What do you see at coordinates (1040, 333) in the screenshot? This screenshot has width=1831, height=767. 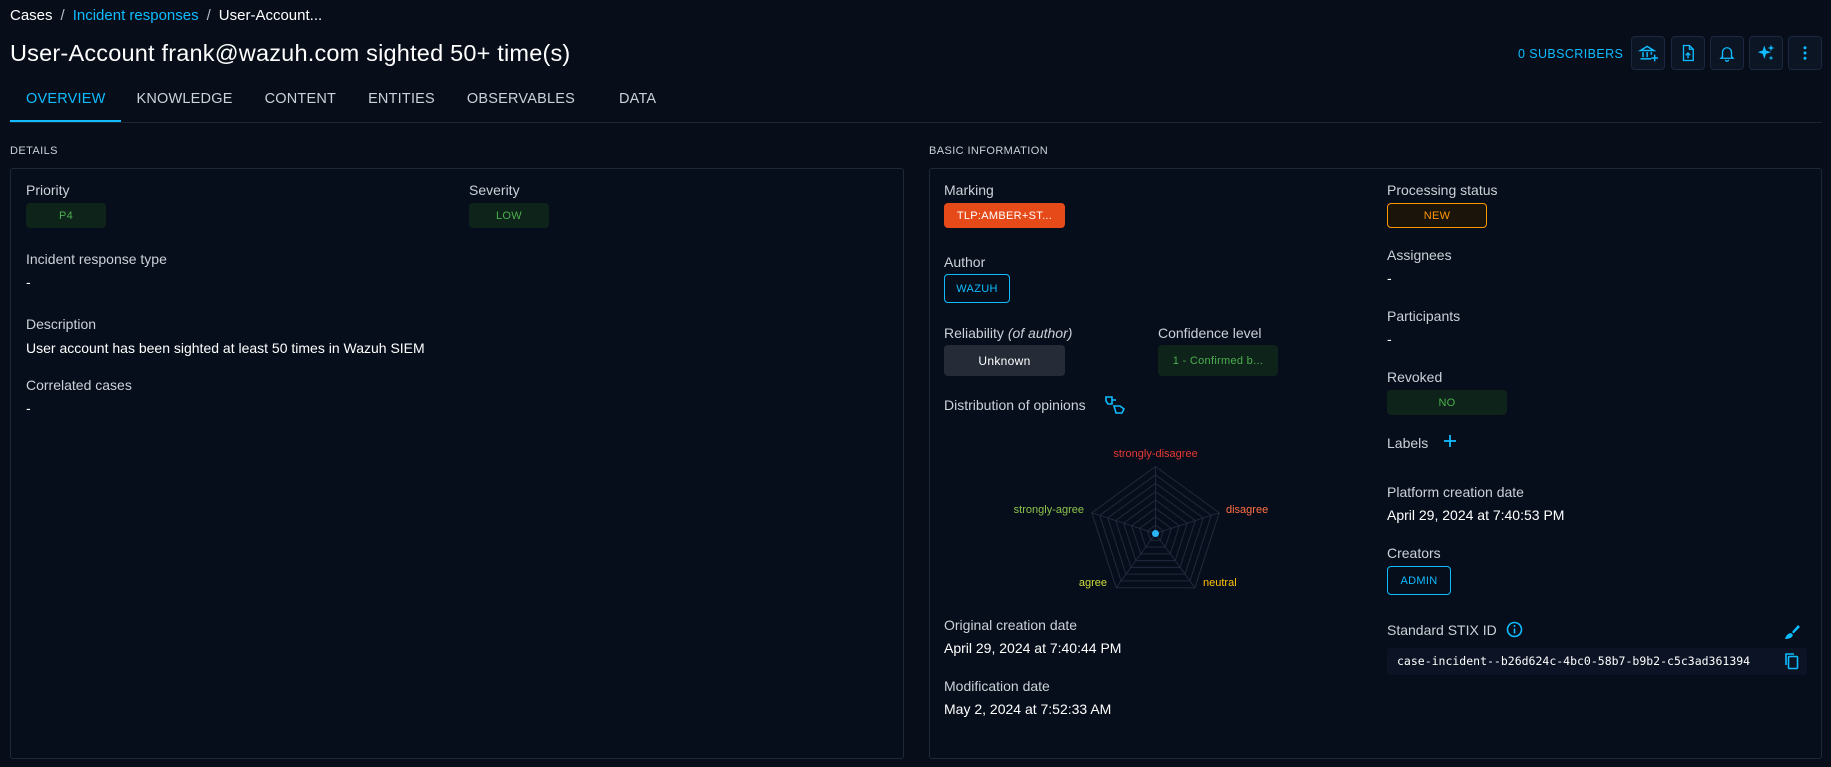 I see `reliability-label-suffix: (of author)` at bounding box center [1040, 333].